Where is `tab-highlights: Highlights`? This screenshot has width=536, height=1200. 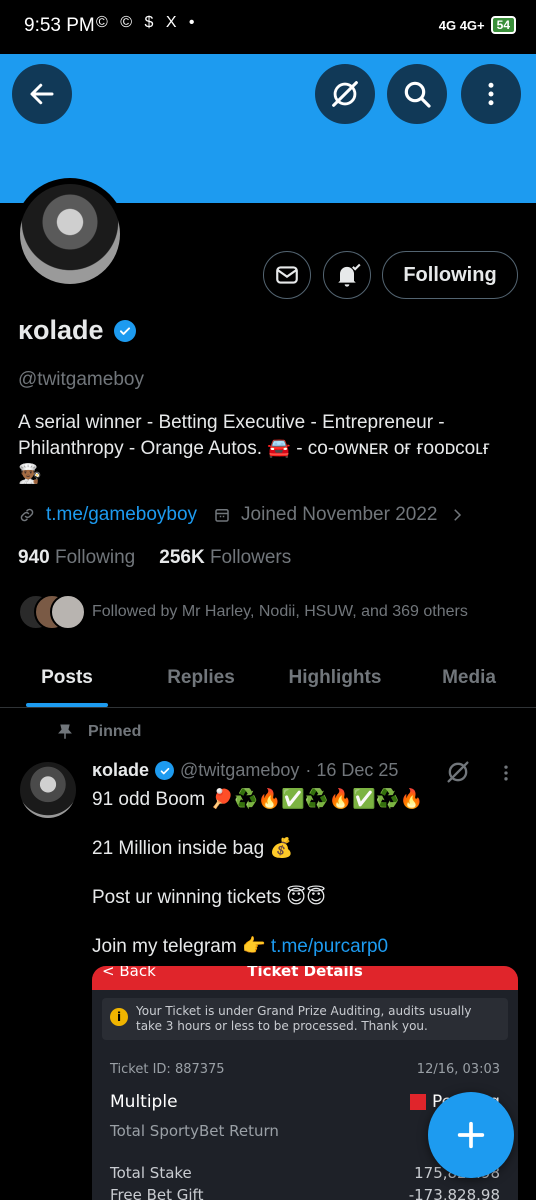
tab-highlights: Highlights is located at coordinates (335, 677).